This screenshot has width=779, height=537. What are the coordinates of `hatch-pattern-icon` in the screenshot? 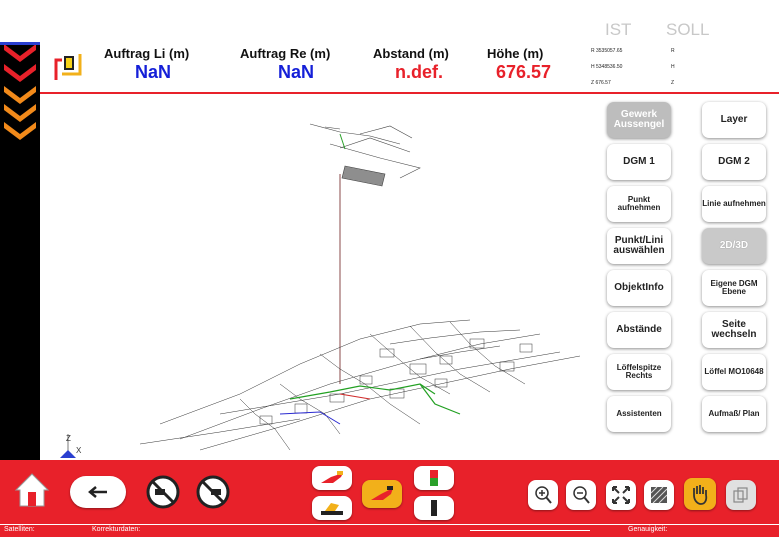 It's located at (659, 495).